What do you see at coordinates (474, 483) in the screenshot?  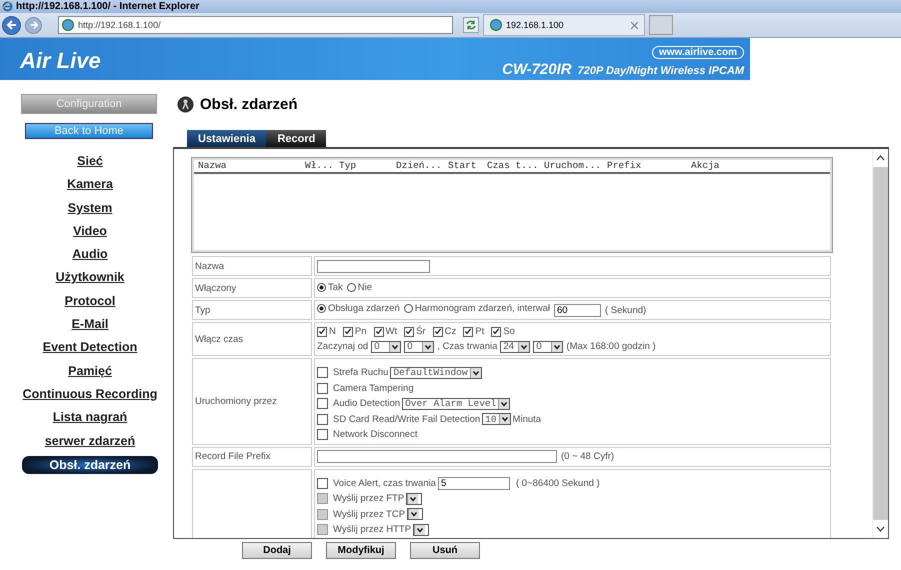 I see `duration-input: 5` at bounding box center [474, 483].